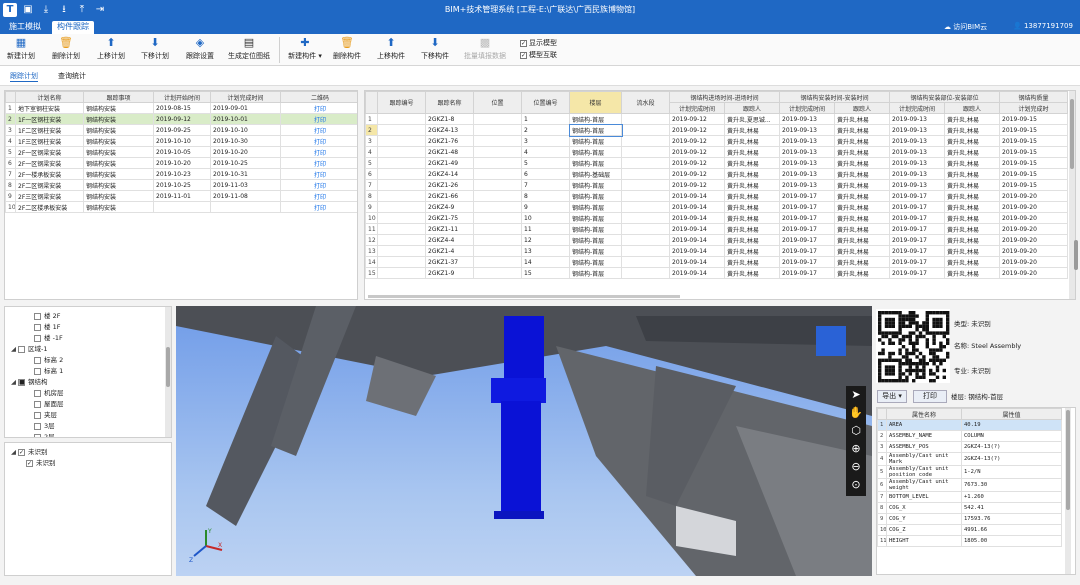 This screenshot has width=1080, height=585. What do you see at coordinates (43, 315) in the screenshot?
I see `tree-node: 楼 2F` at bounding box center [43, 315].